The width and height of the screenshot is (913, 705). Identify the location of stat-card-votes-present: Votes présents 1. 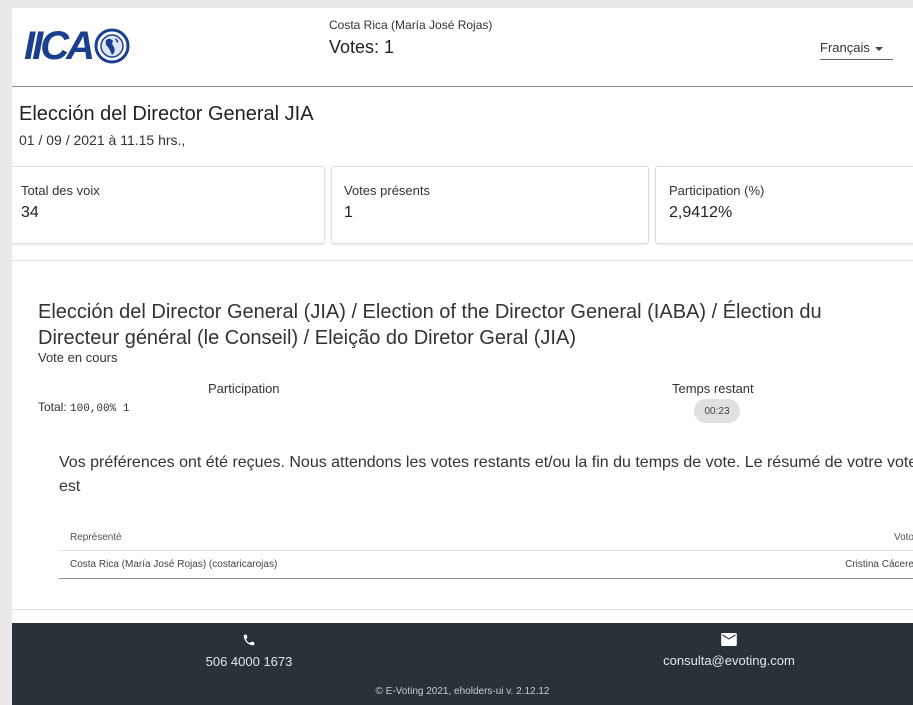
(490, 205).